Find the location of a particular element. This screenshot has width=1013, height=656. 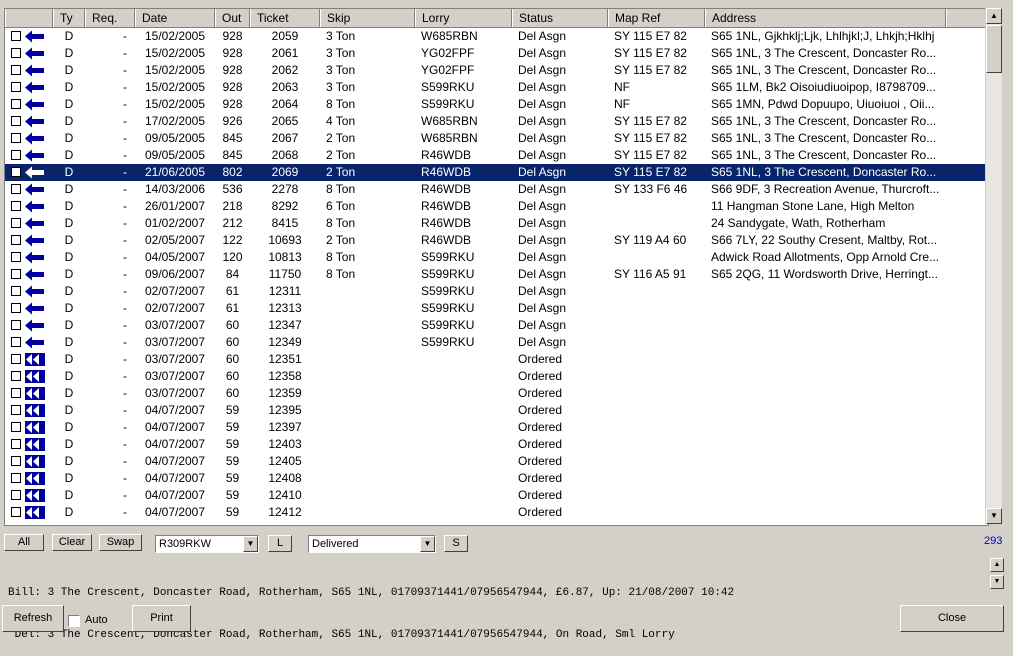

print-button: Print is located at coordinates (161, 618).